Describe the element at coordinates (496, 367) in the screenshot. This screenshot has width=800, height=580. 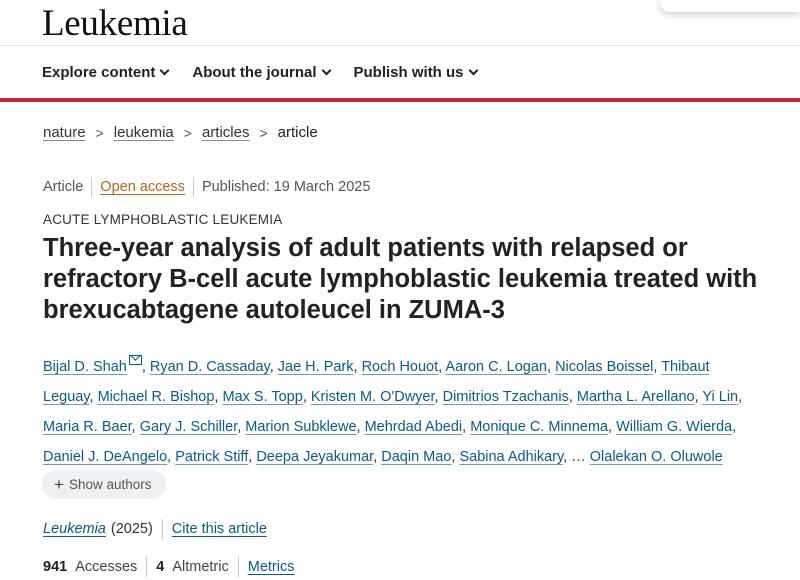
I see `author-link: Aaron C. Logan` at that location.